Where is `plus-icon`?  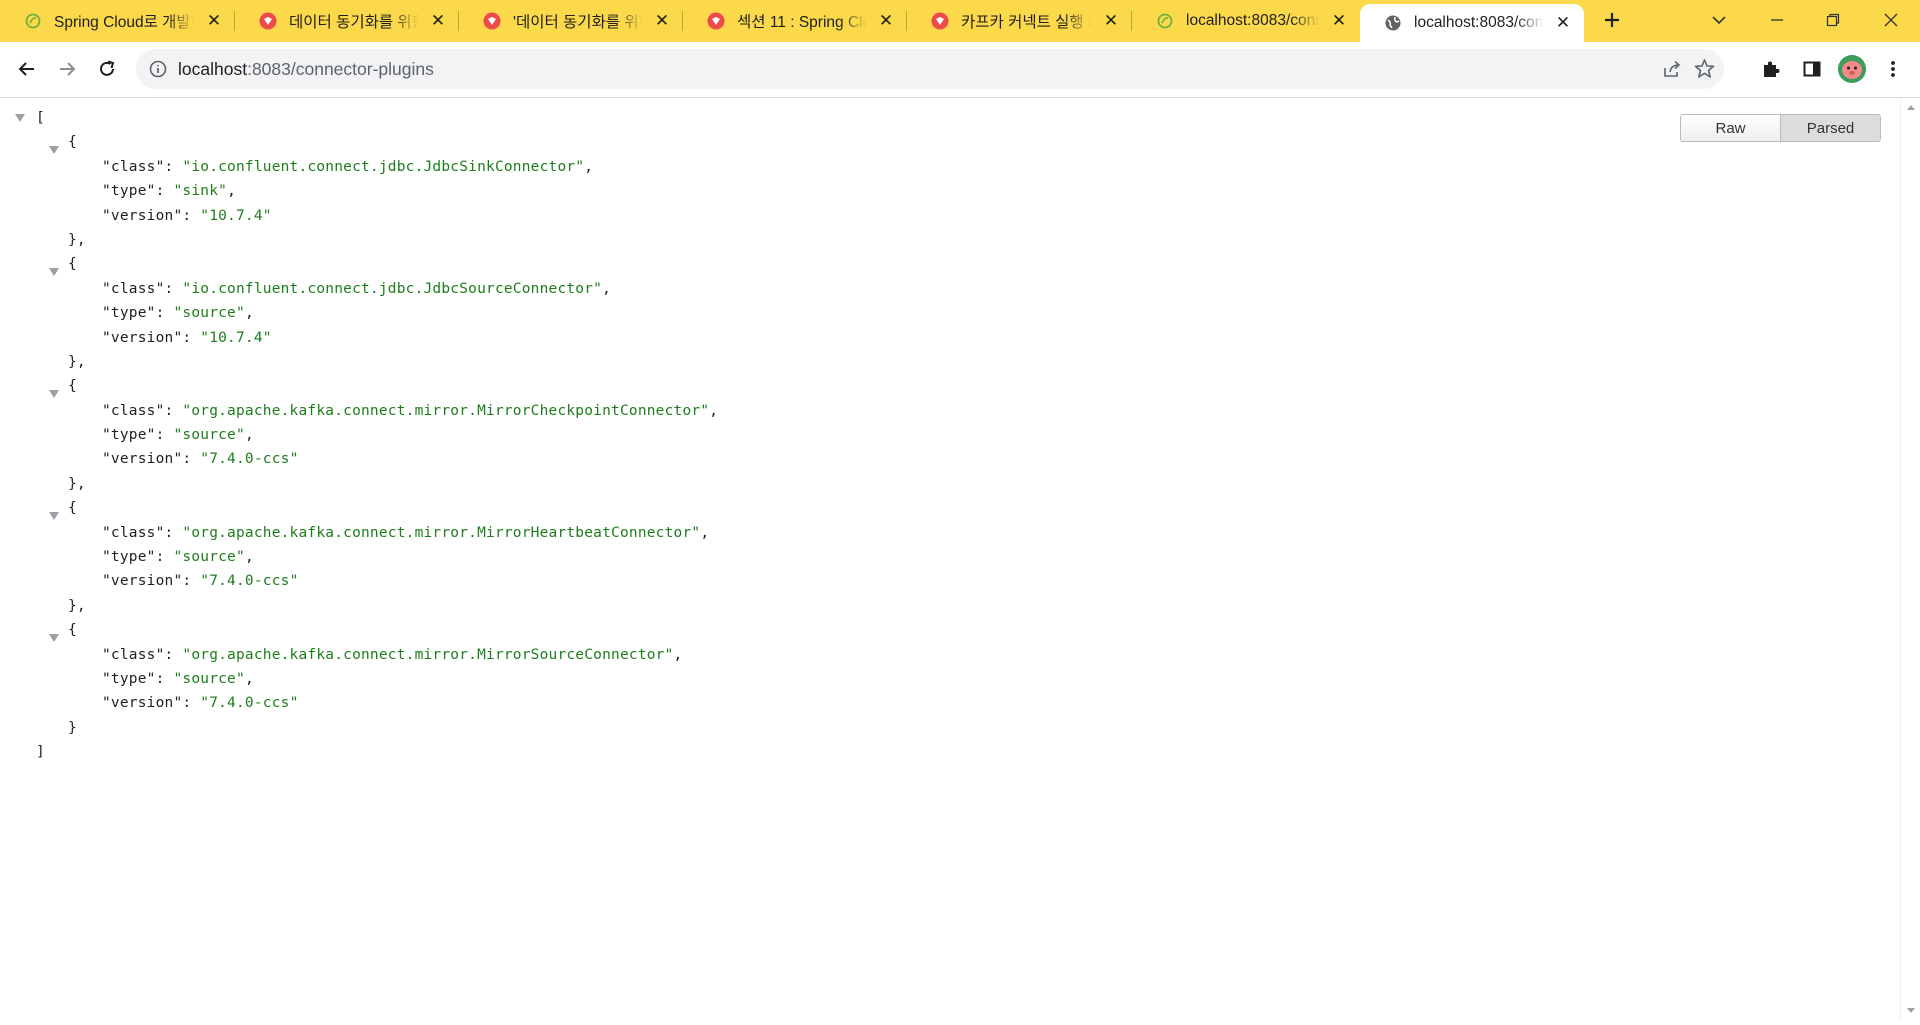
plus-icon is located at coordinates (1612, 20).